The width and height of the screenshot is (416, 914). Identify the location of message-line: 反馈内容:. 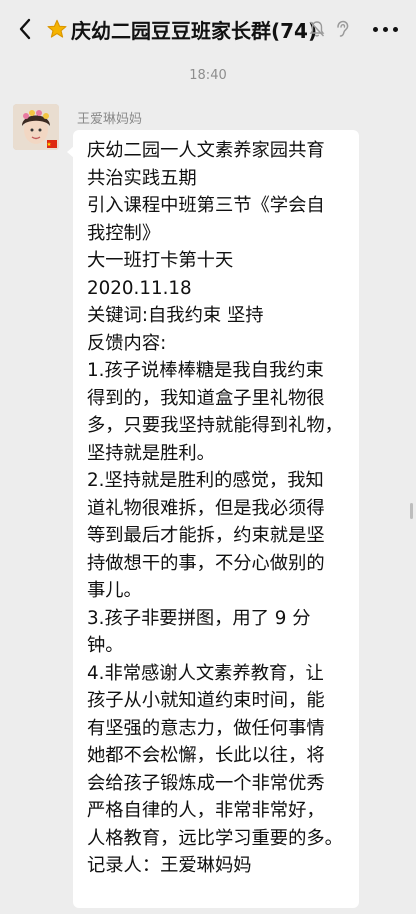
(127, 343).